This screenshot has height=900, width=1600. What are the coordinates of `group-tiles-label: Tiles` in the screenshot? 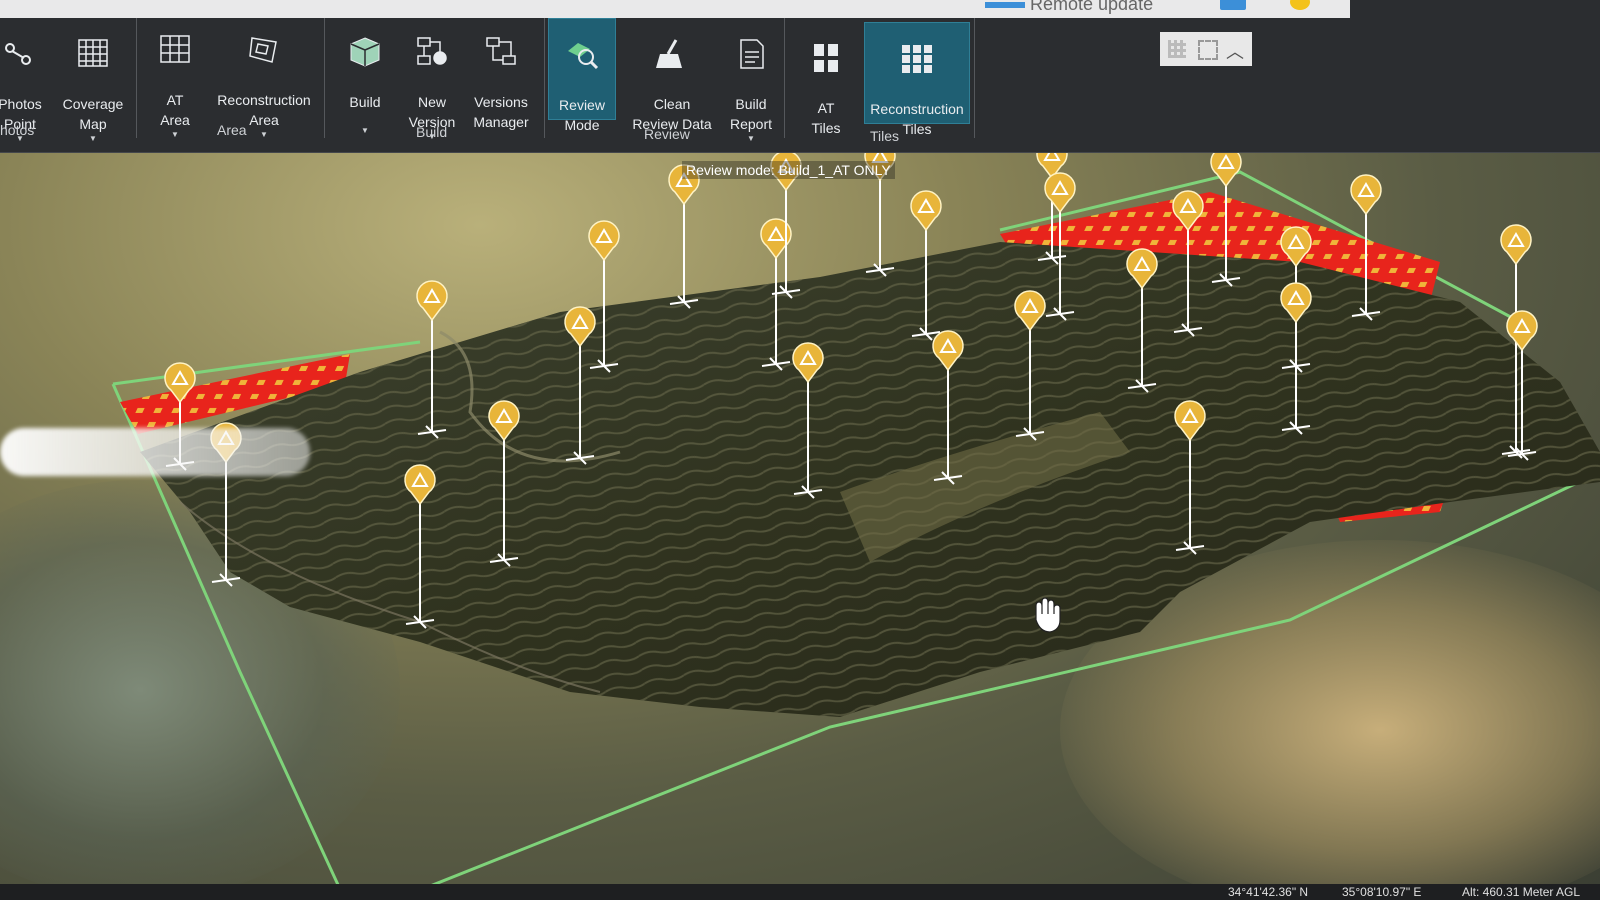 It's located at (885, 136).